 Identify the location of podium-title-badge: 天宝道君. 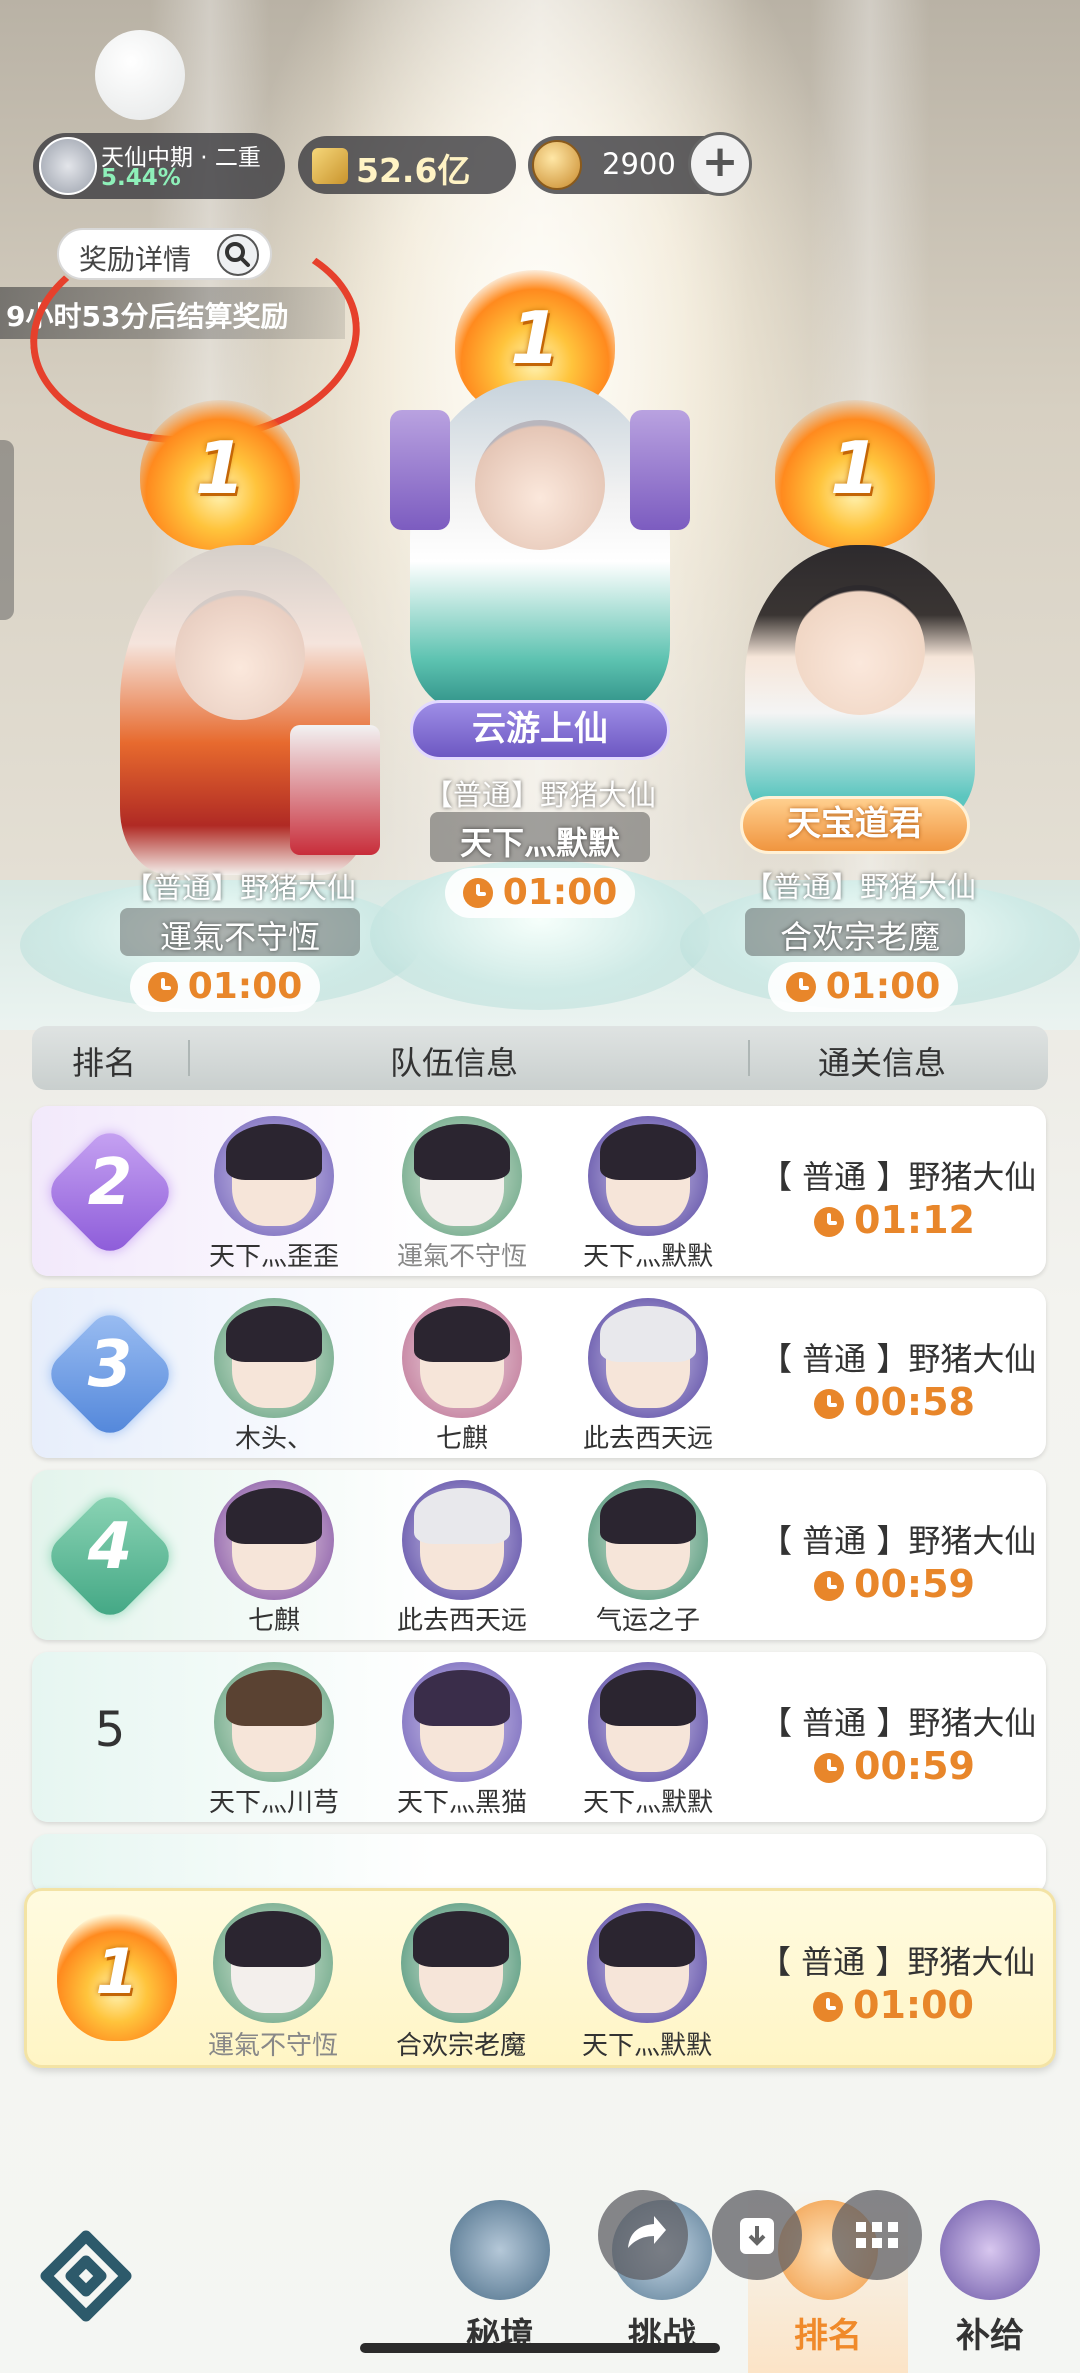
(855, 825).